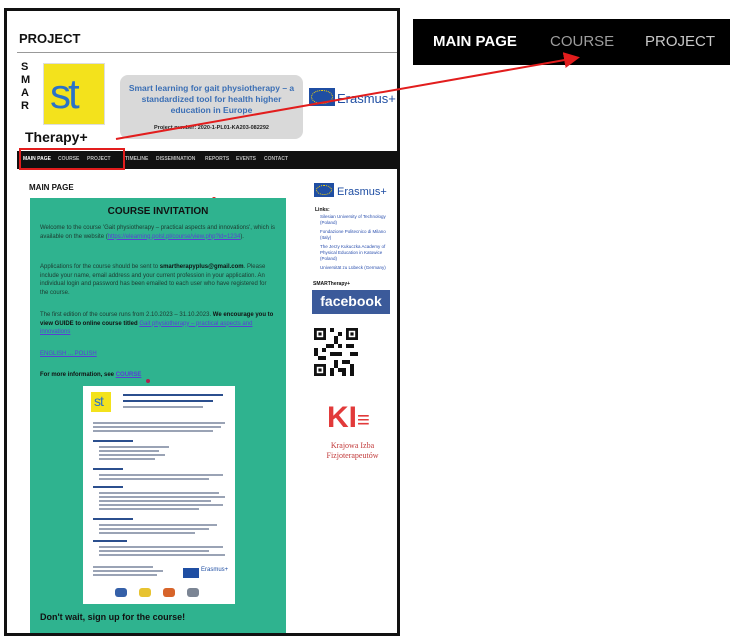  What do you see at coordinates (25, 106) in the screenshot?
I see `logo-letter: R` at bounding box center [25, 106].